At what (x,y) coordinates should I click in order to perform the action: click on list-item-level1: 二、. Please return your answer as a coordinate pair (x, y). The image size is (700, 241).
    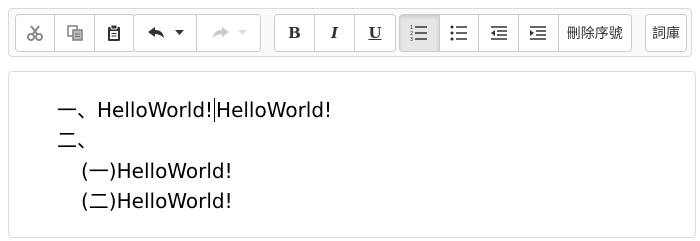
    Looking at the image, I should click on (77, 140).